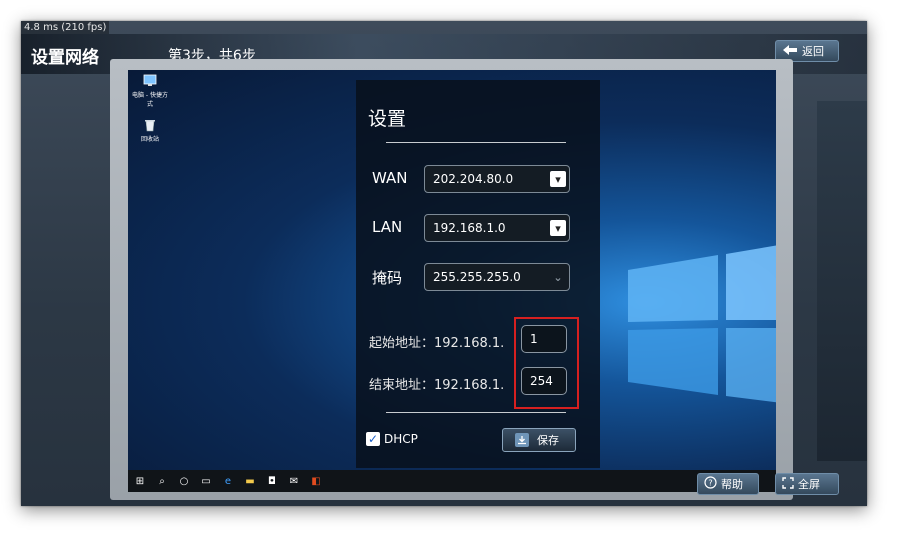  What do you see at coordinates (476, 412) in the screenshot?
I see `bottom-divider` at bounding box center [476, 412].